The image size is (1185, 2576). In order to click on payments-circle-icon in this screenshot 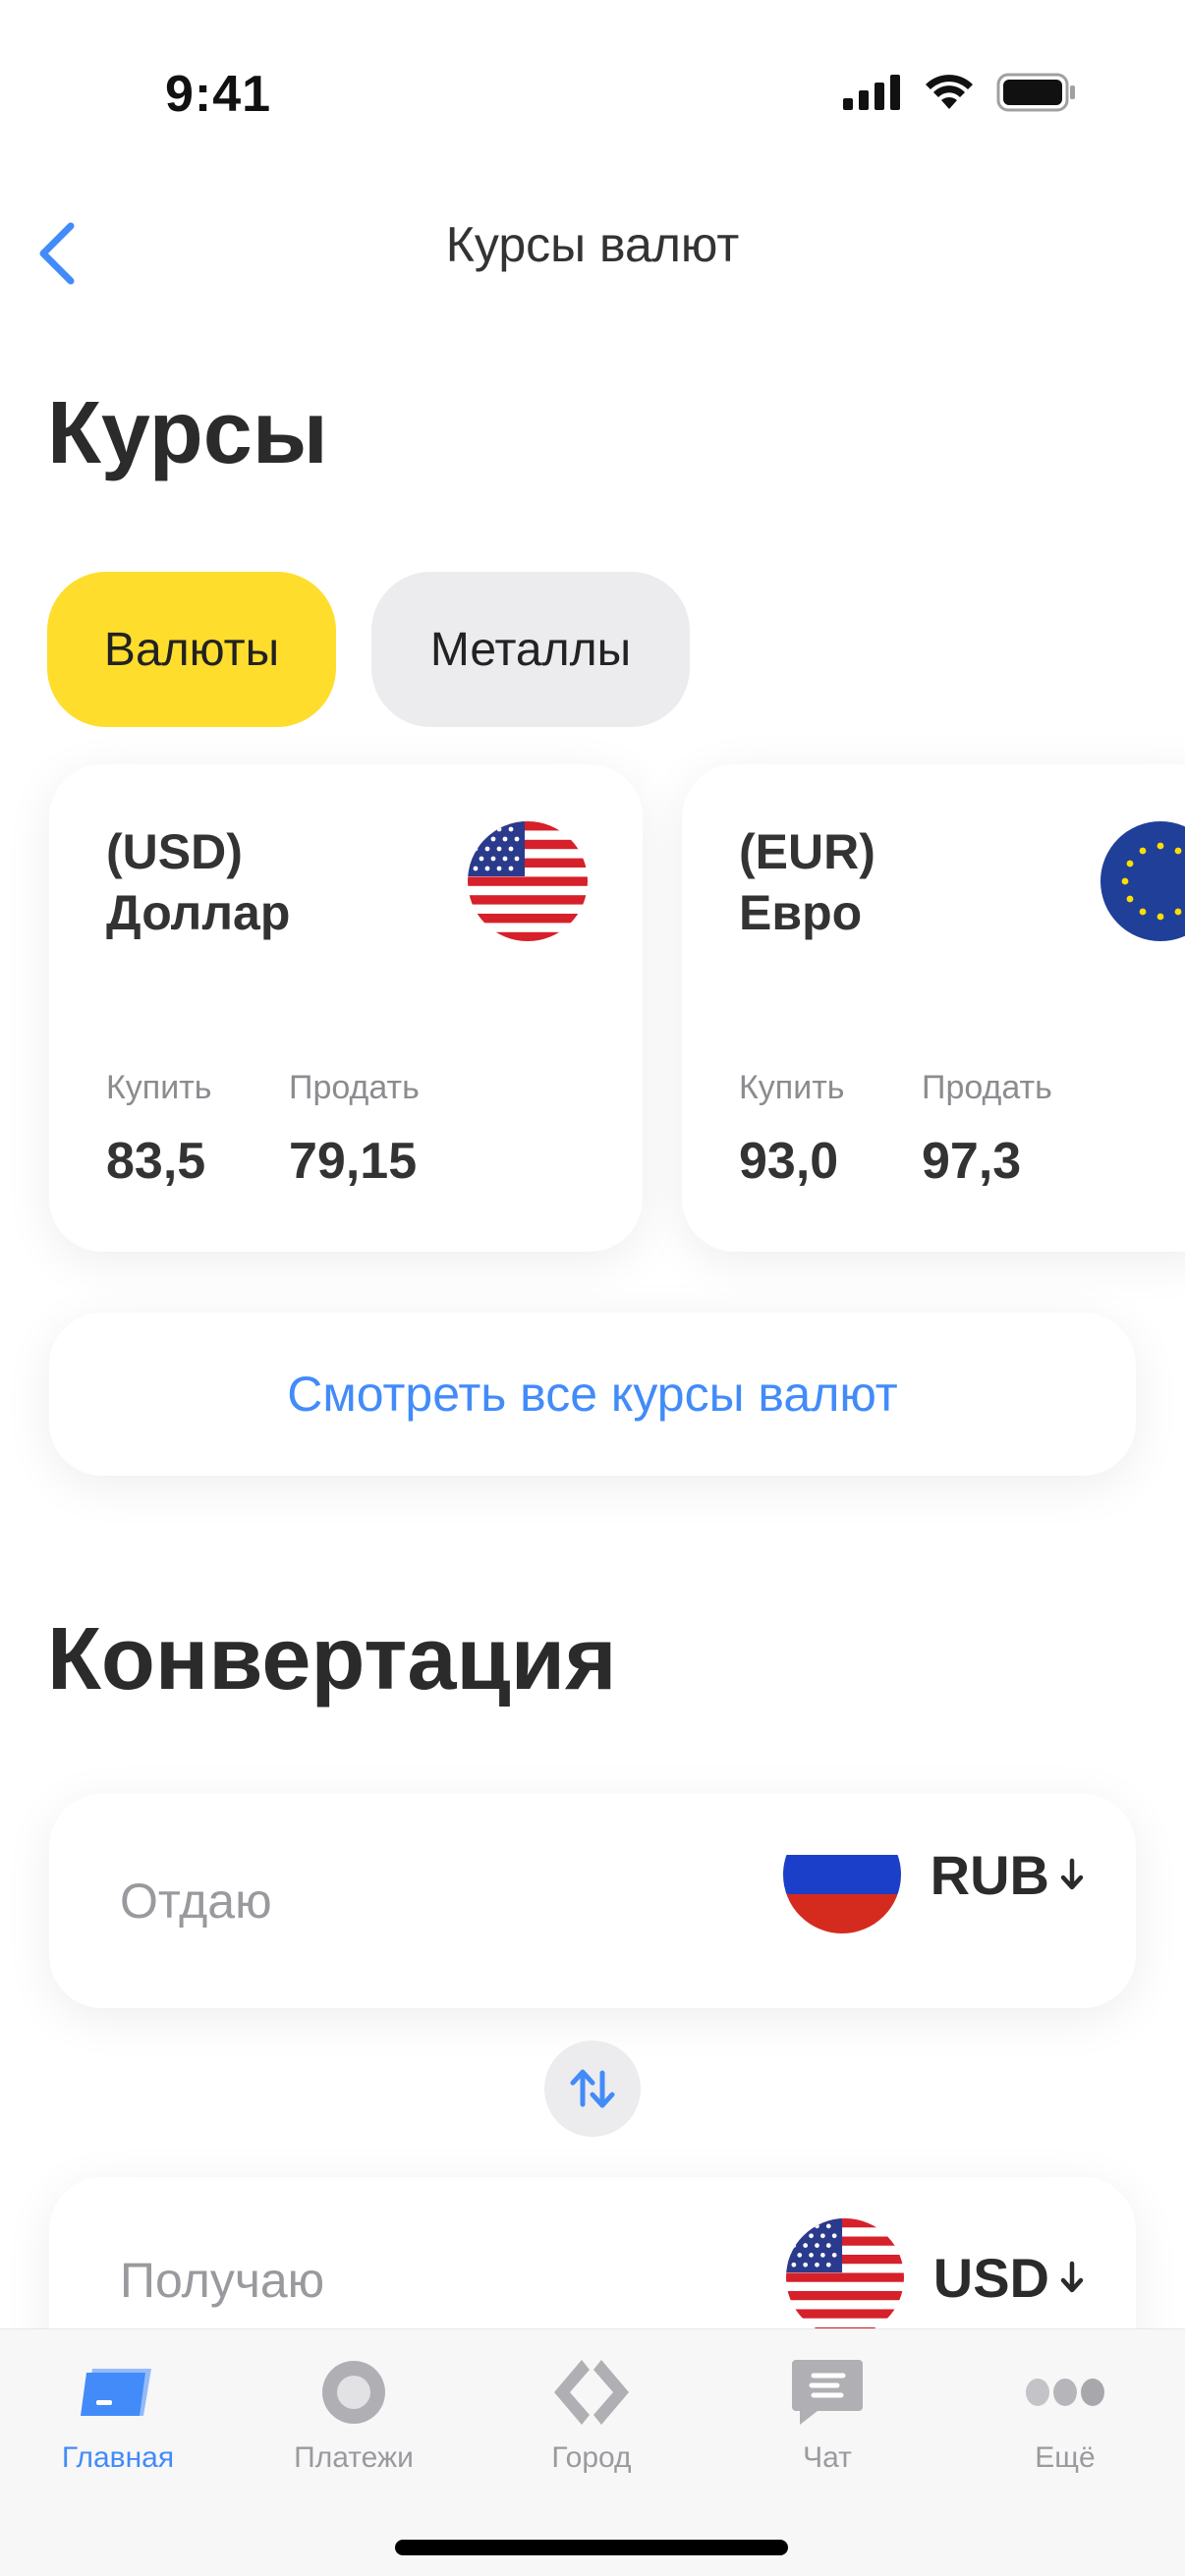, I will do `click(353, 2392)`.